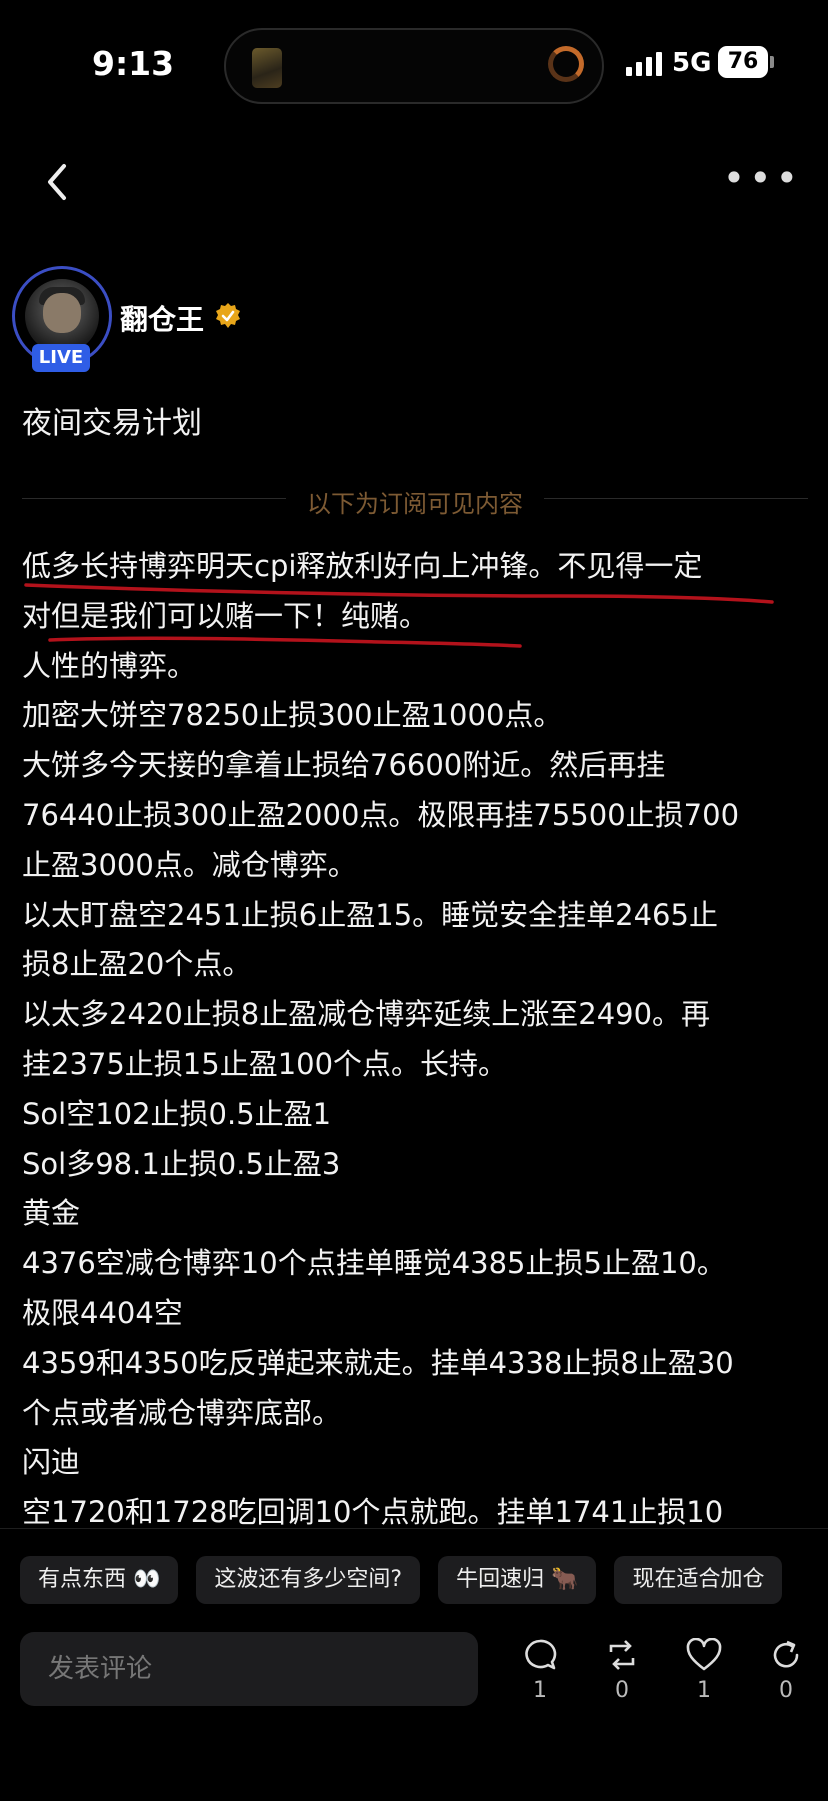 The height and width of the screenshot is (1801, 828). I want to click on cell-signal-icon, so click(644, 64).